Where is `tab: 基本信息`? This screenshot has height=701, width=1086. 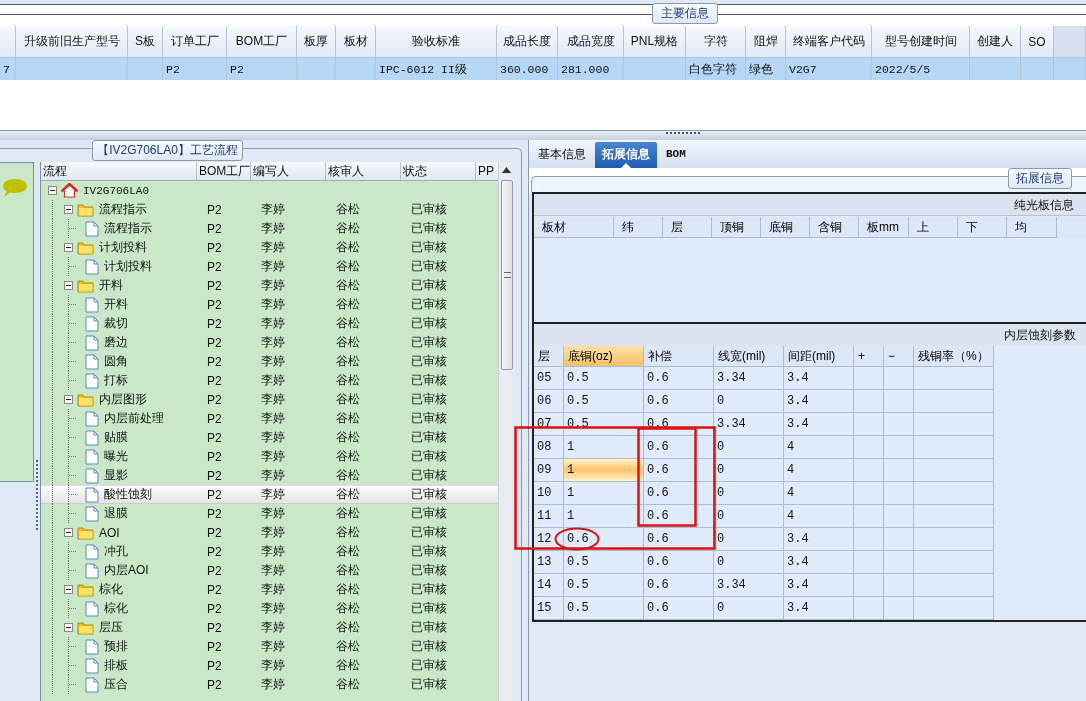 tab: 基本信息 is located at coordinates (562, 155).